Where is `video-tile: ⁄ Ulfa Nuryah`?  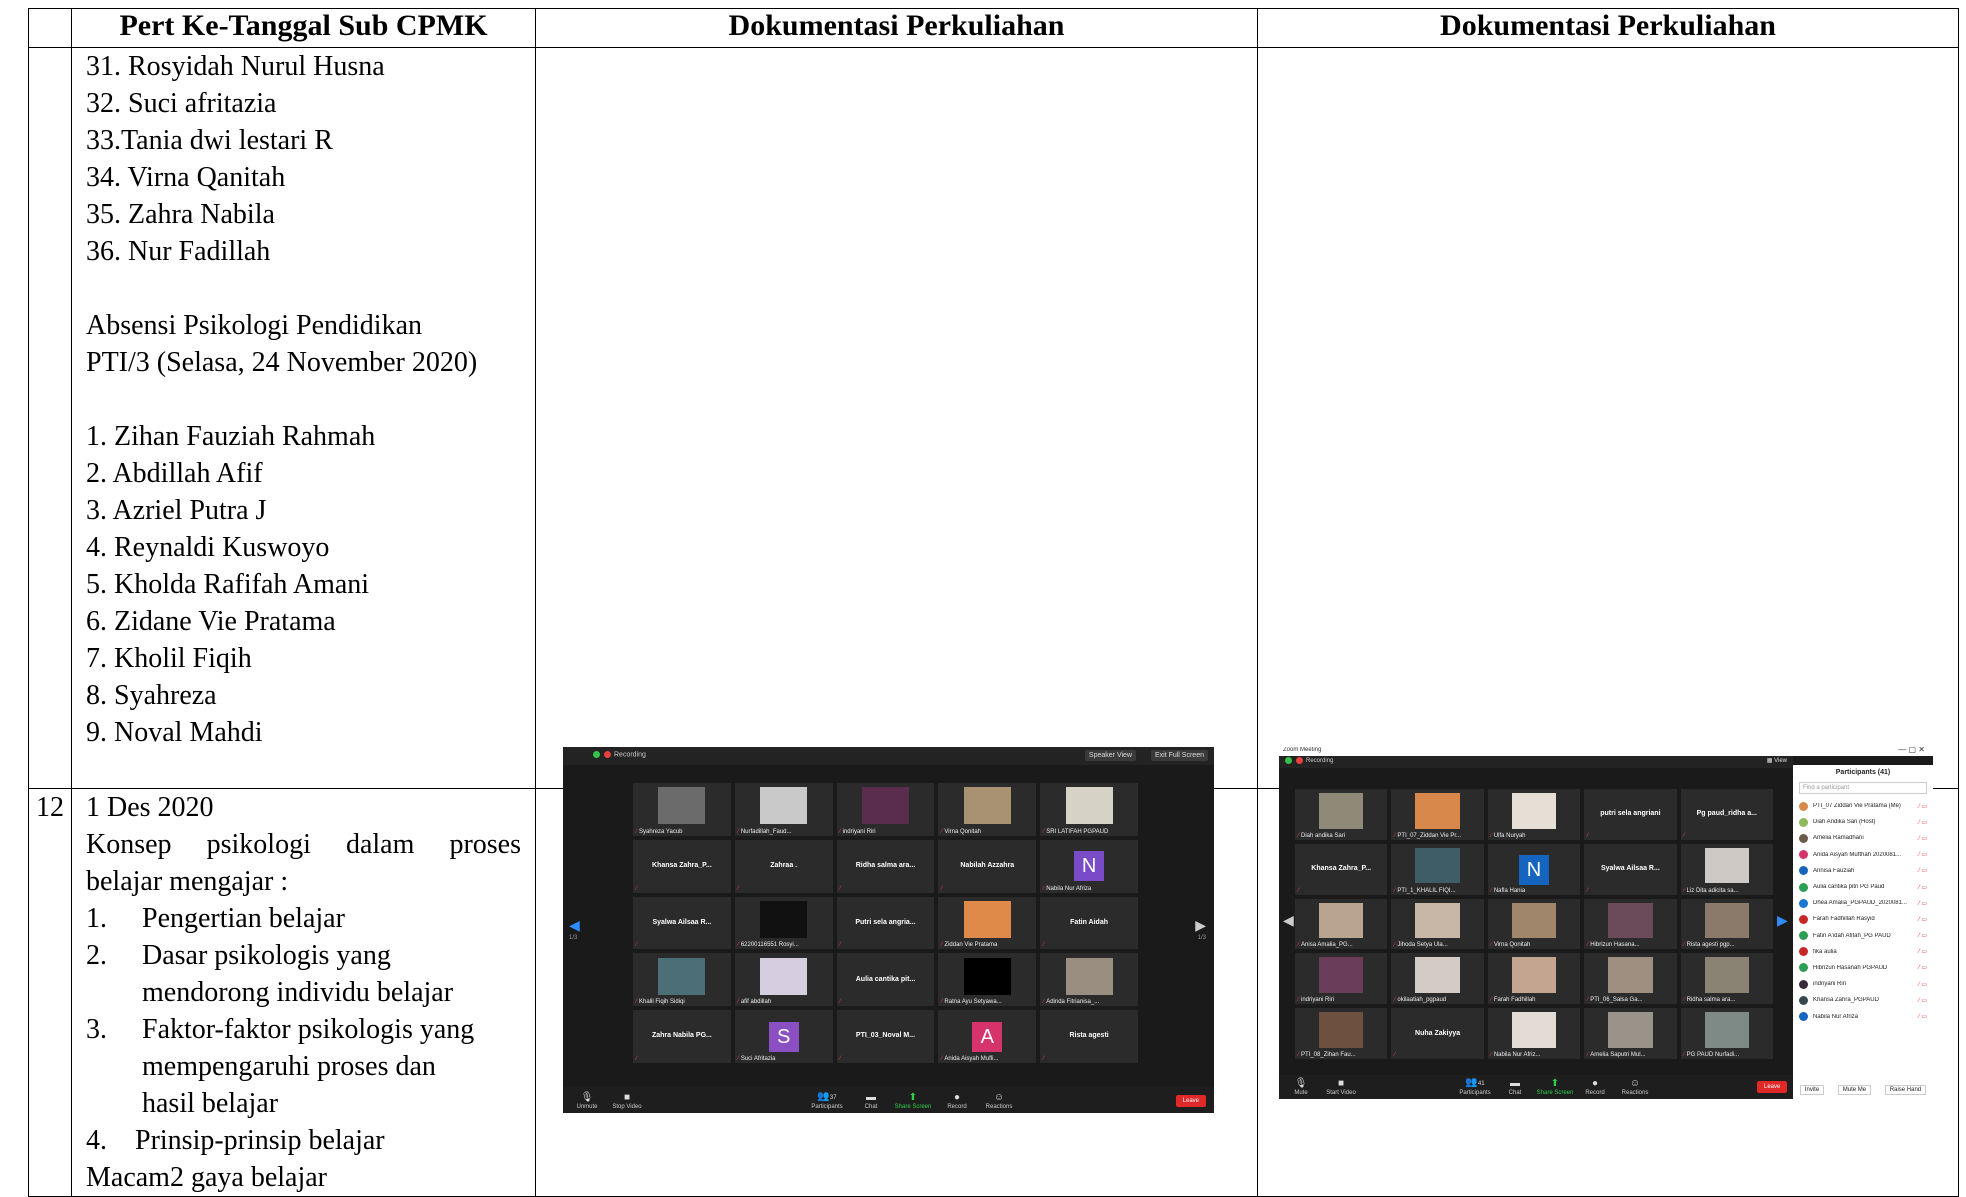 video-tile: ⁄ Ulfa Nuryah is located at coordinates (1534, 814).